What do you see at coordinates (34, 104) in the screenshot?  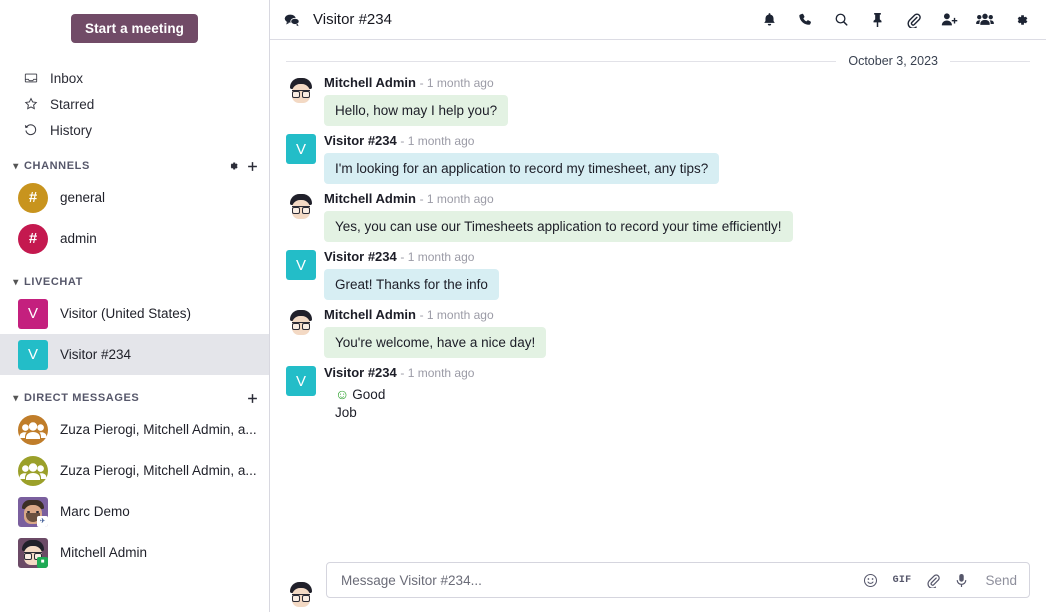 I see `star-icon` at bounding box center [34, 104].